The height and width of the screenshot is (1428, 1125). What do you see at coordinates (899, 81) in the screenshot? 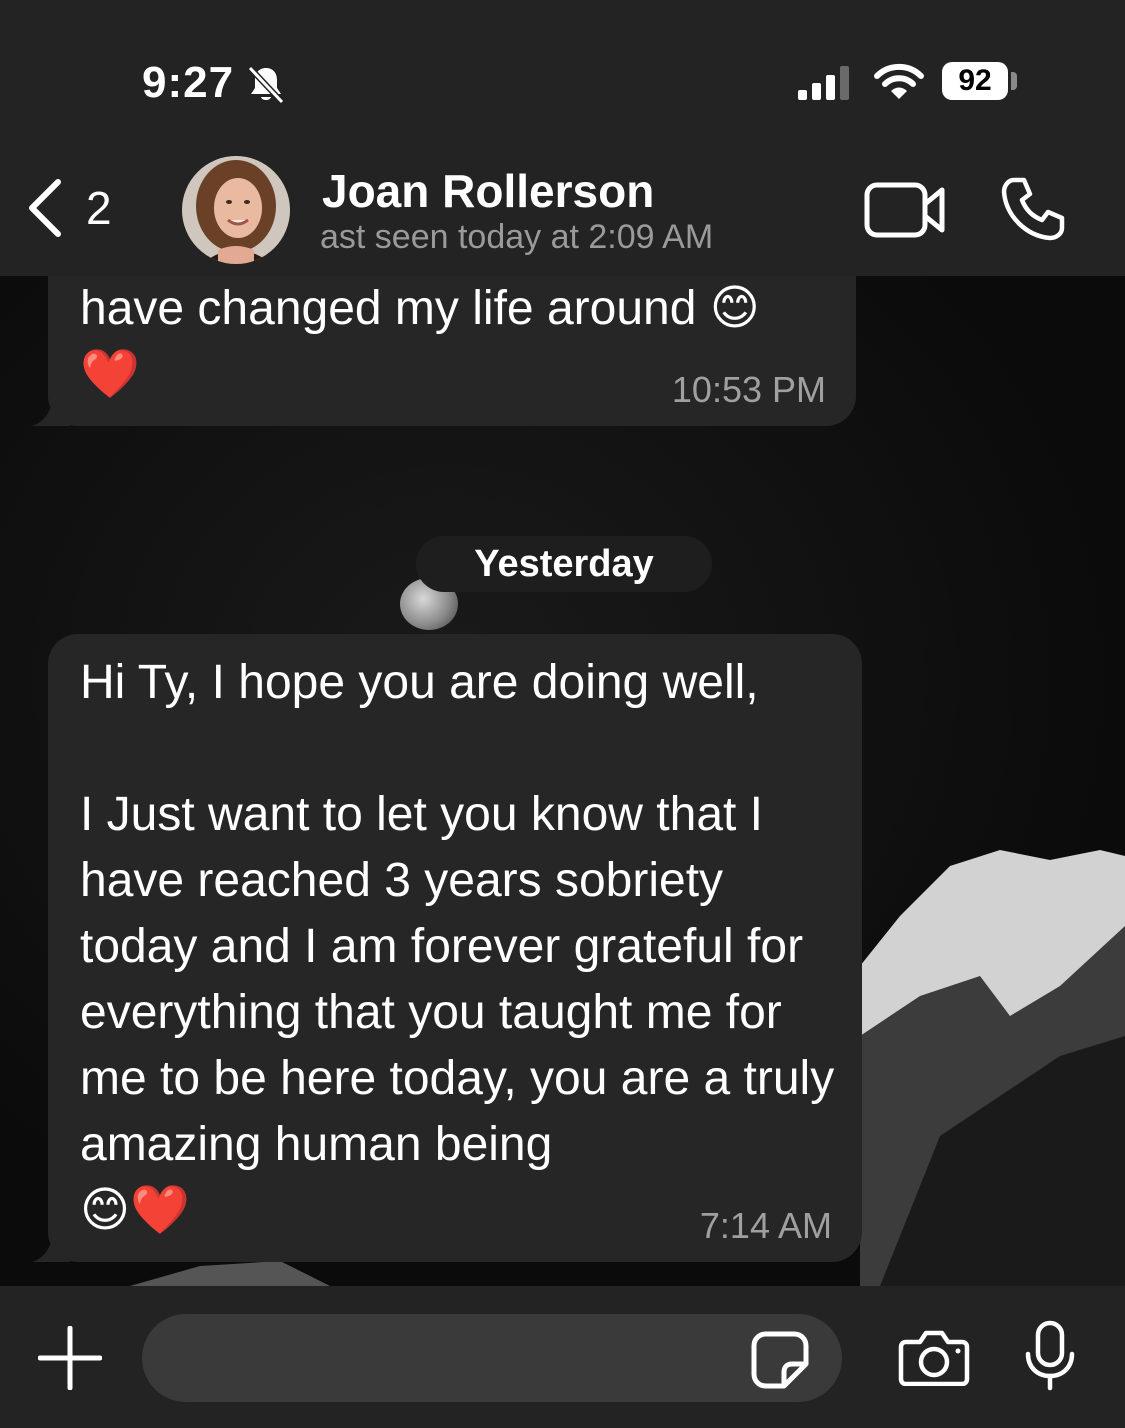
I see `wifi-icon` at bounding box center [899, 81].